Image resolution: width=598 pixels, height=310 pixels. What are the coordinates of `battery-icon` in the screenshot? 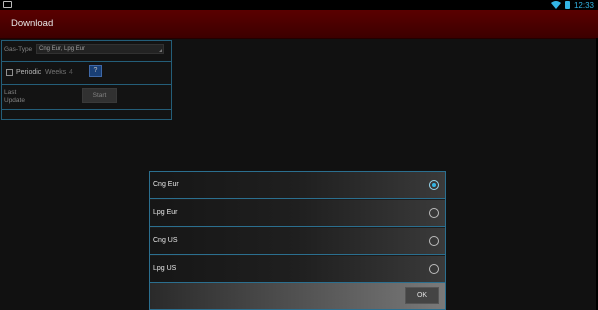 It's located at (567, 5).